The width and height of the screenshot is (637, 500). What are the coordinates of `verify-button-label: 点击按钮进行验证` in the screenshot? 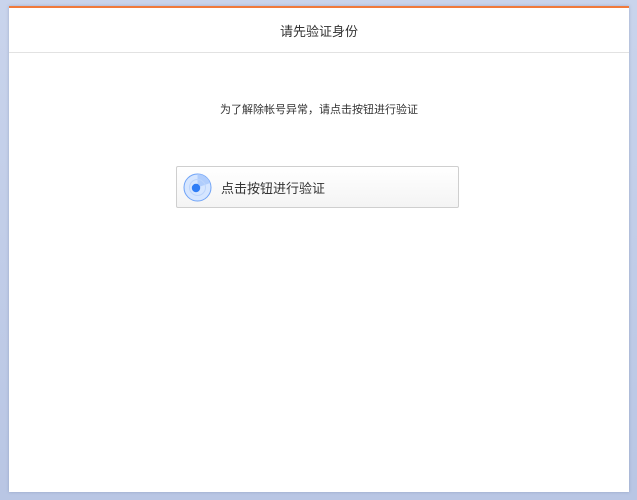 It's located at (273, 189).